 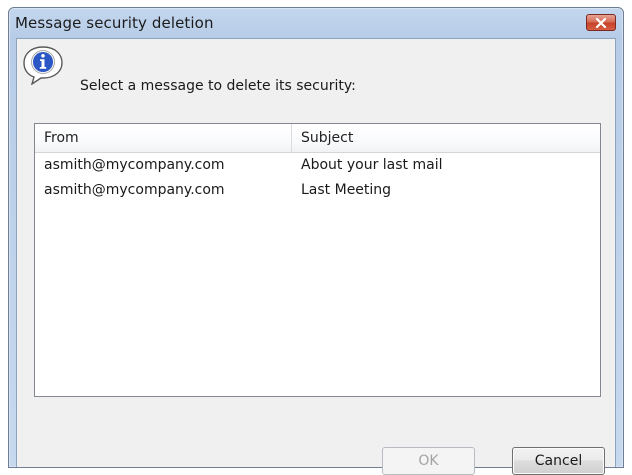 I want to click on title-bar: Message security deletion, so click(x=316, y=23).